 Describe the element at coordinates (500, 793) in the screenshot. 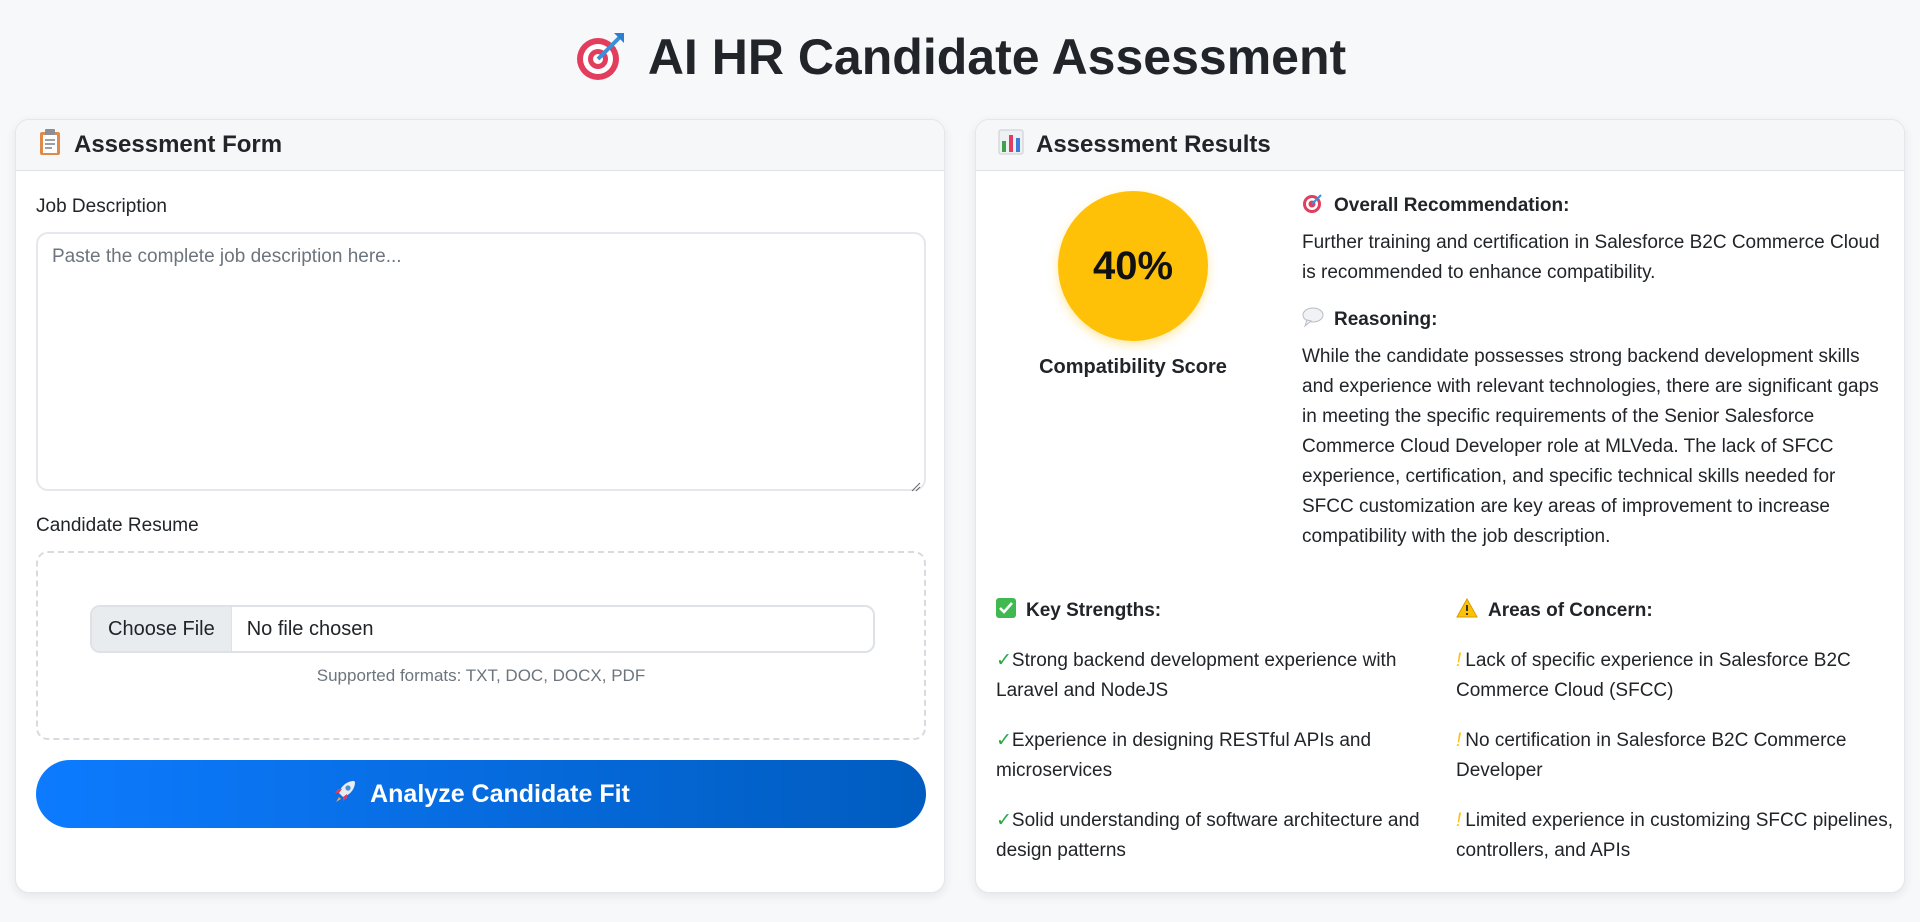

I see `analyze-button-label: Analyze Candidate Fit` at that location.